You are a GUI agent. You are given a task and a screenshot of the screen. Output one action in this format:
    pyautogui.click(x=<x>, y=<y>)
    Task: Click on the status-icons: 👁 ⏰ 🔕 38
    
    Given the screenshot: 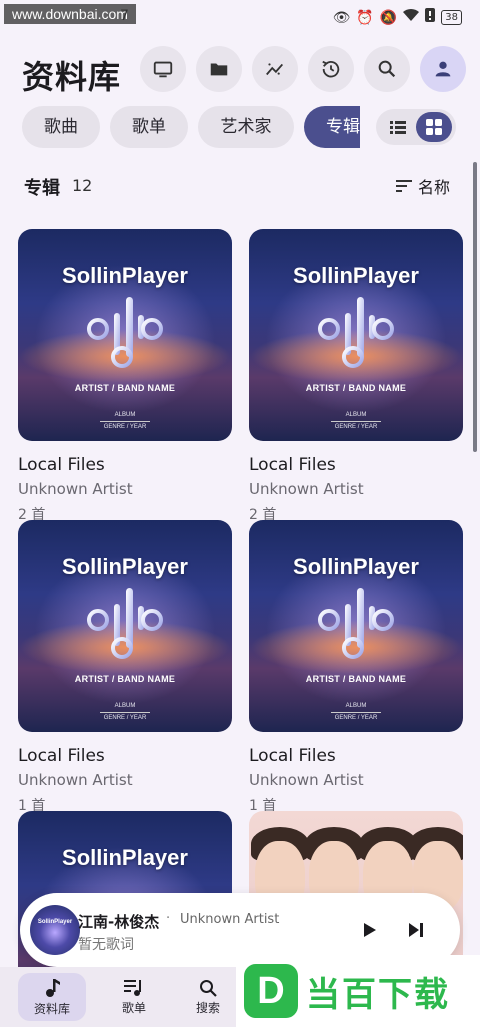 What is the action you would take?
    pyautogui.click(x=397, y=17)
    